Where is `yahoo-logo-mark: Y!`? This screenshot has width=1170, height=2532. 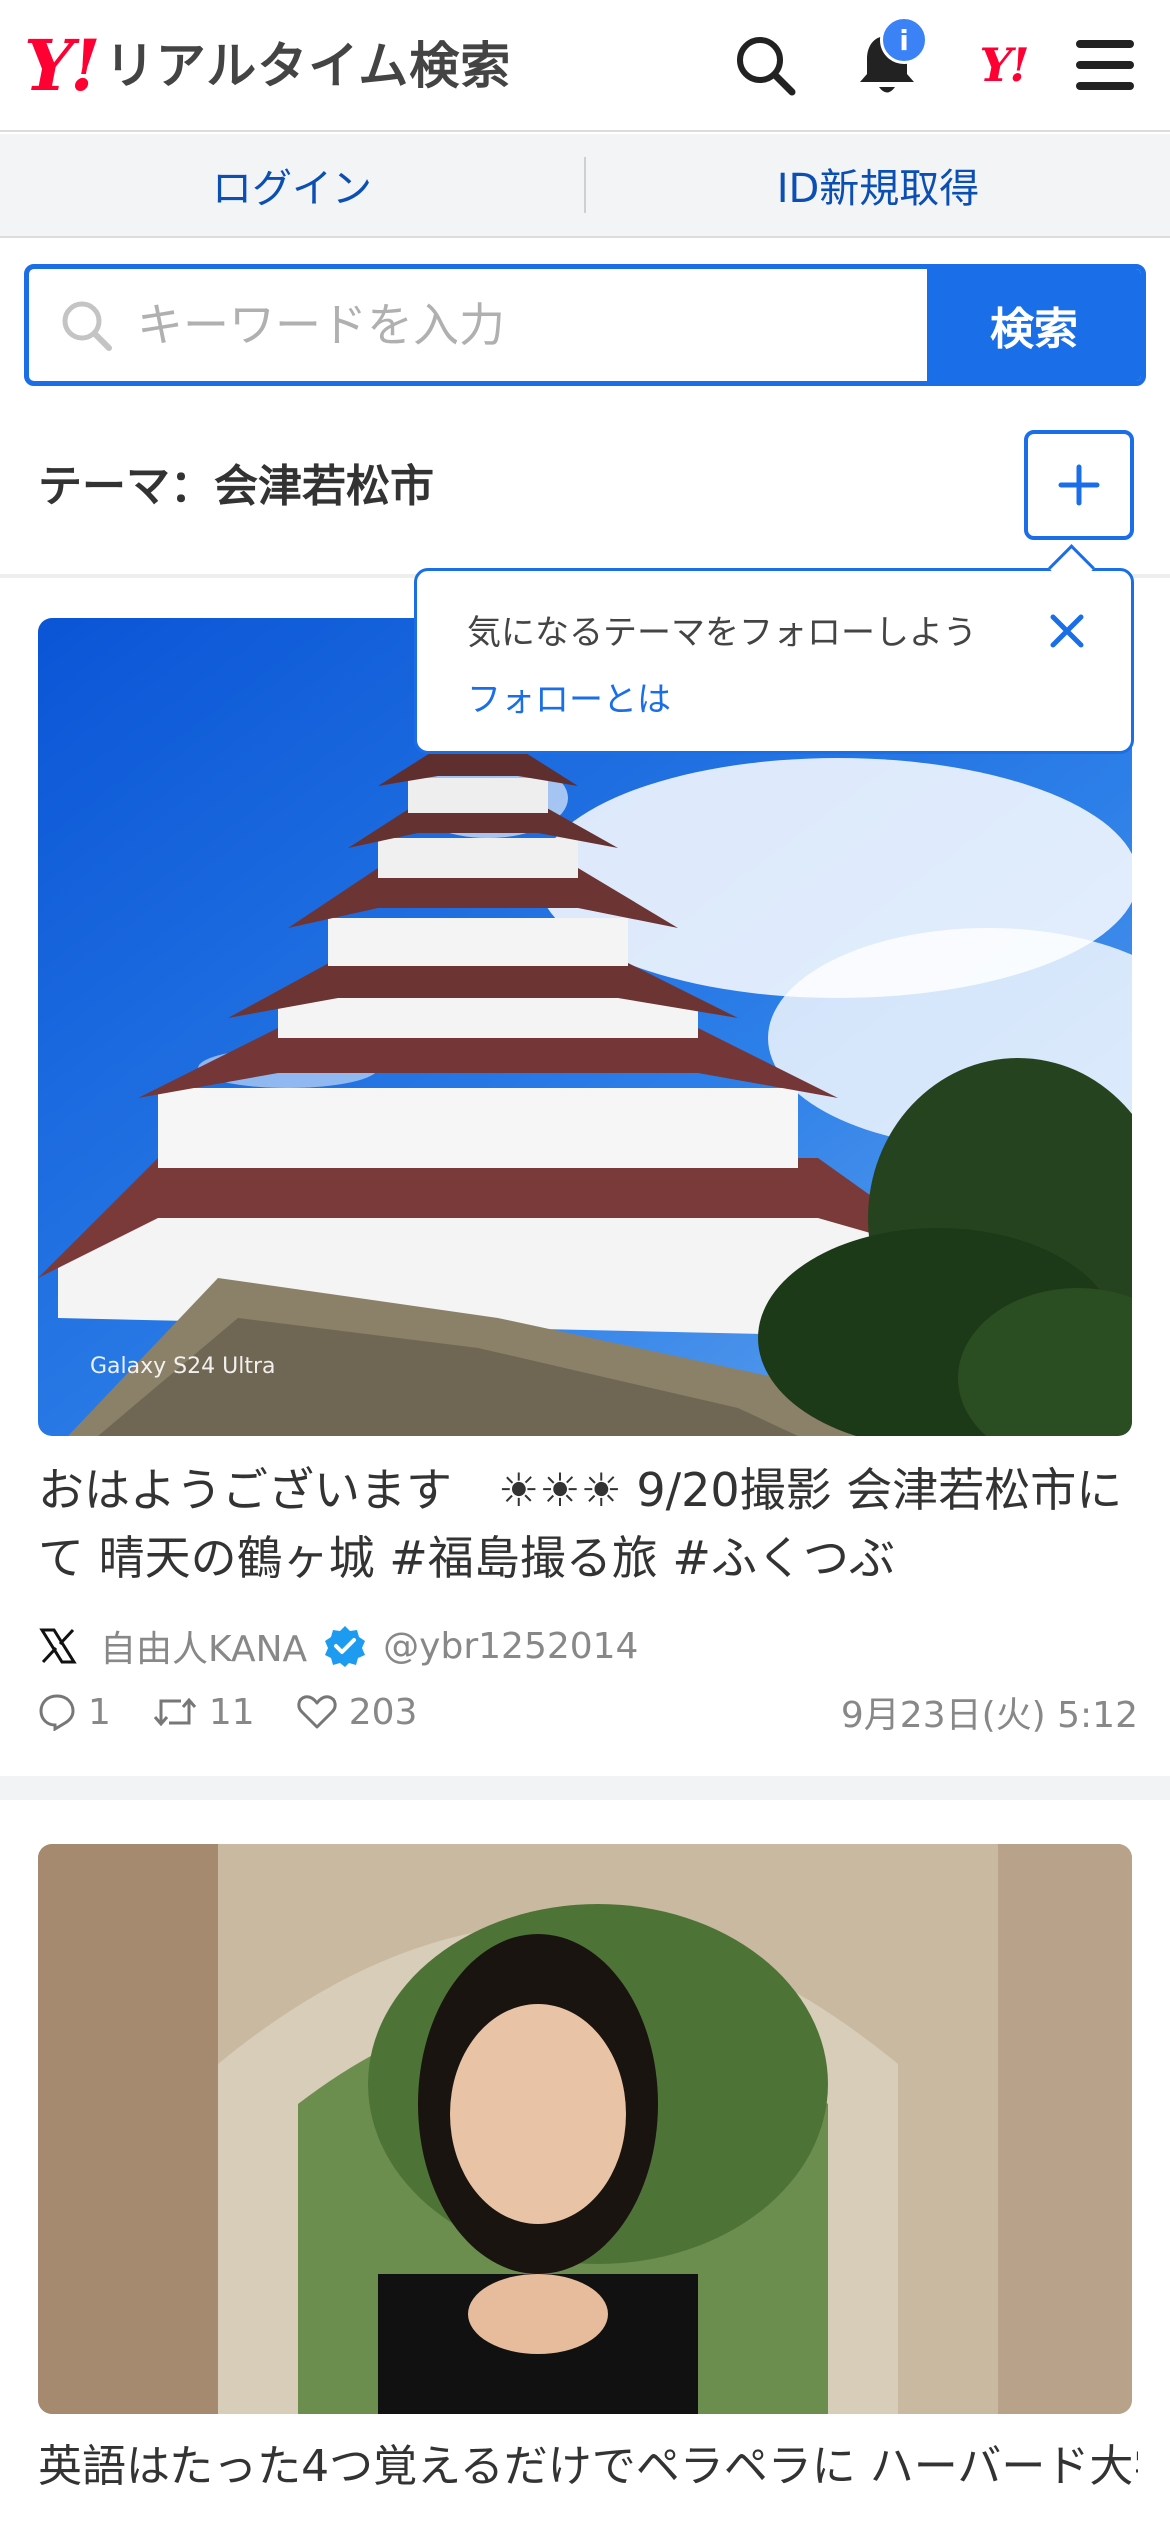
yahoo-logo-mark: Y! is located at coordinates (62, 65).